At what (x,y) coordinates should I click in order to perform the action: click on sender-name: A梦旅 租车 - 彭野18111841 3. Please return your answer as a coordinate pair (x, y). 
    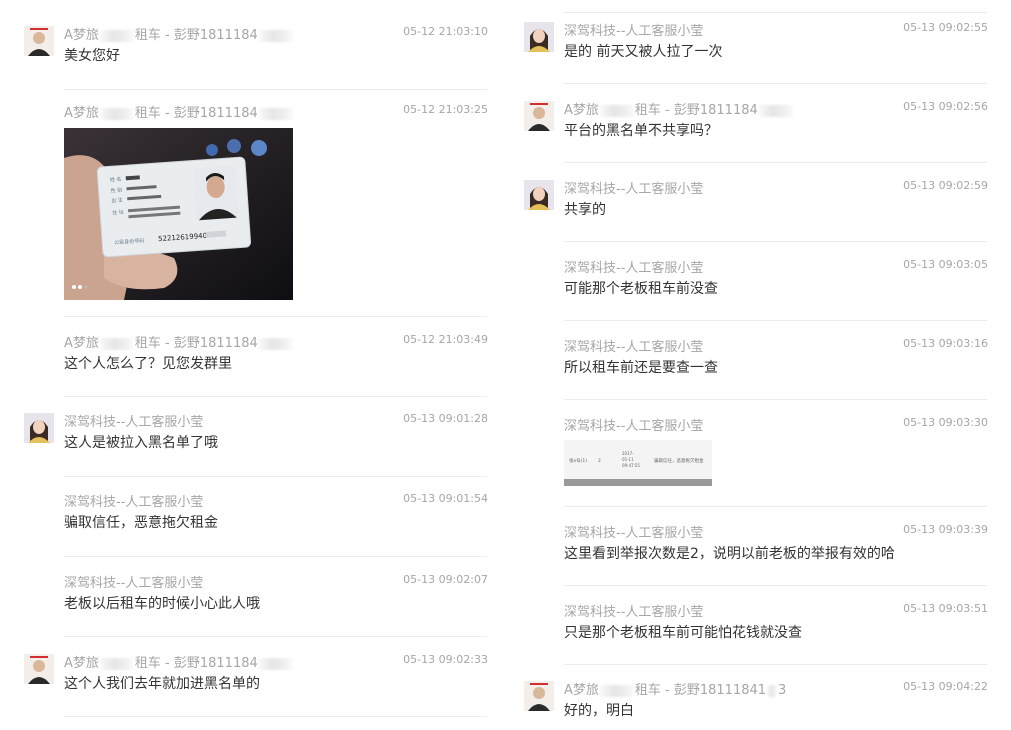
    Looking at the image, I should click on (675, 690).